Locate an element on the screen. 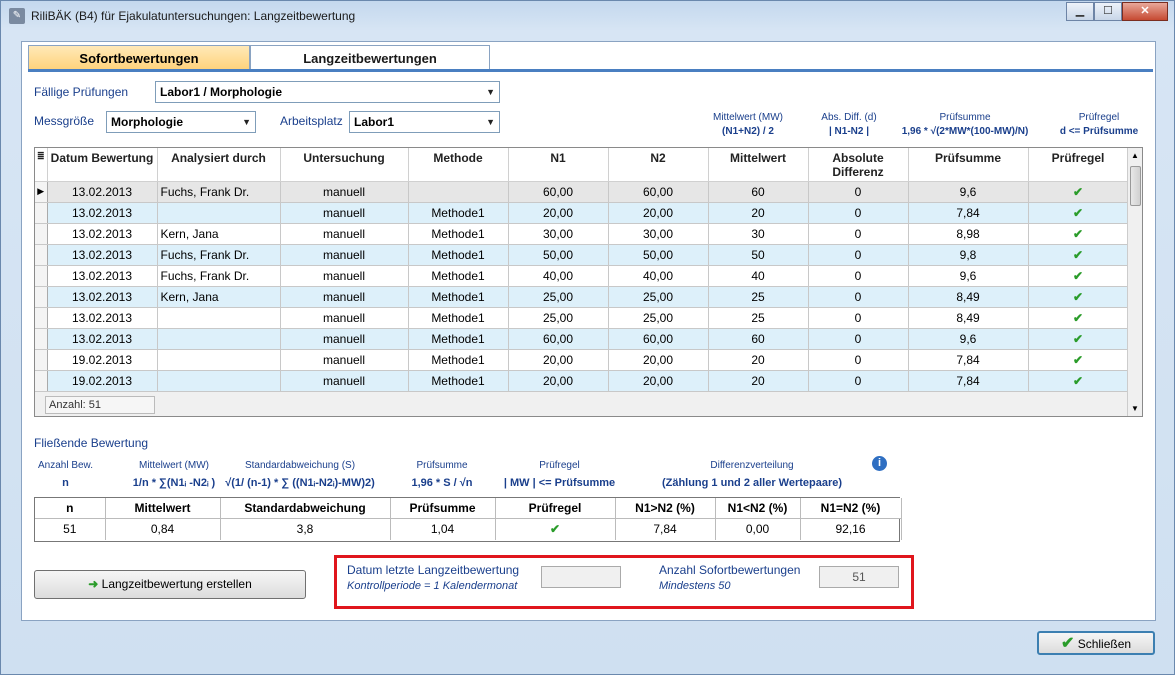  col-header-absdiff: Absolute Differenz is located at coordinates (858, 165).